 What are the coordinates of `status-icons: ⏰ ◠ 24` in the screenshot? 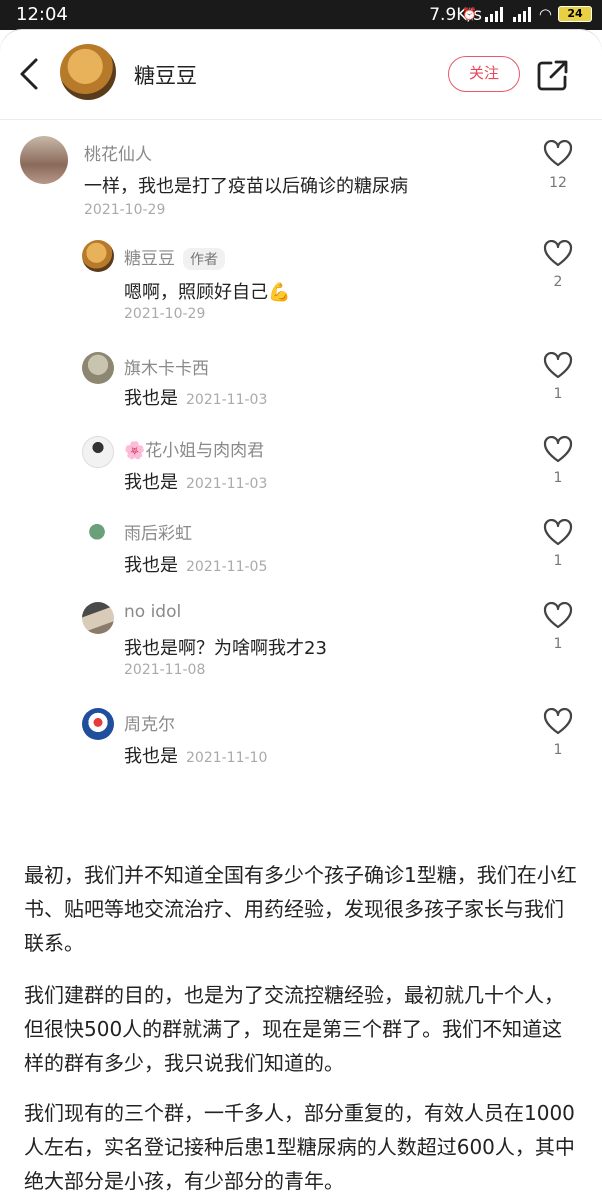 It's located at (527, 14).